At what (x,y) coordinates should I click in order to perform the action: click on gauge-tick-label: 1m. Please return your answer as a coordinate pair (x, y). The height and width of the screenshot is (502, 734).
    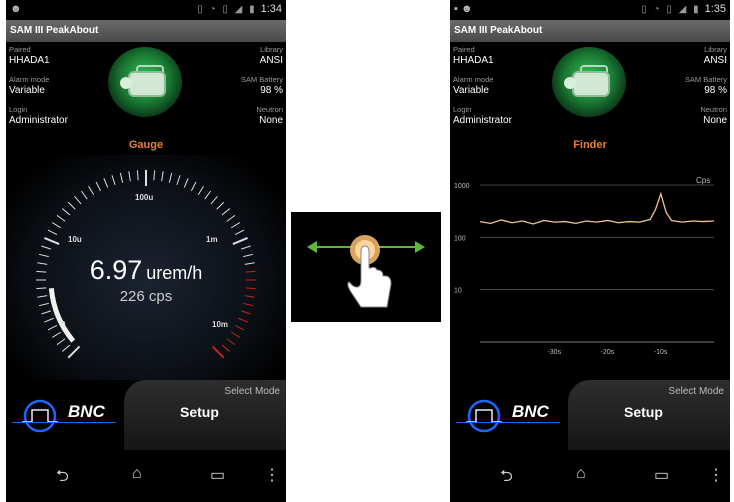
    Looking at the image, I should click on (212, 239).